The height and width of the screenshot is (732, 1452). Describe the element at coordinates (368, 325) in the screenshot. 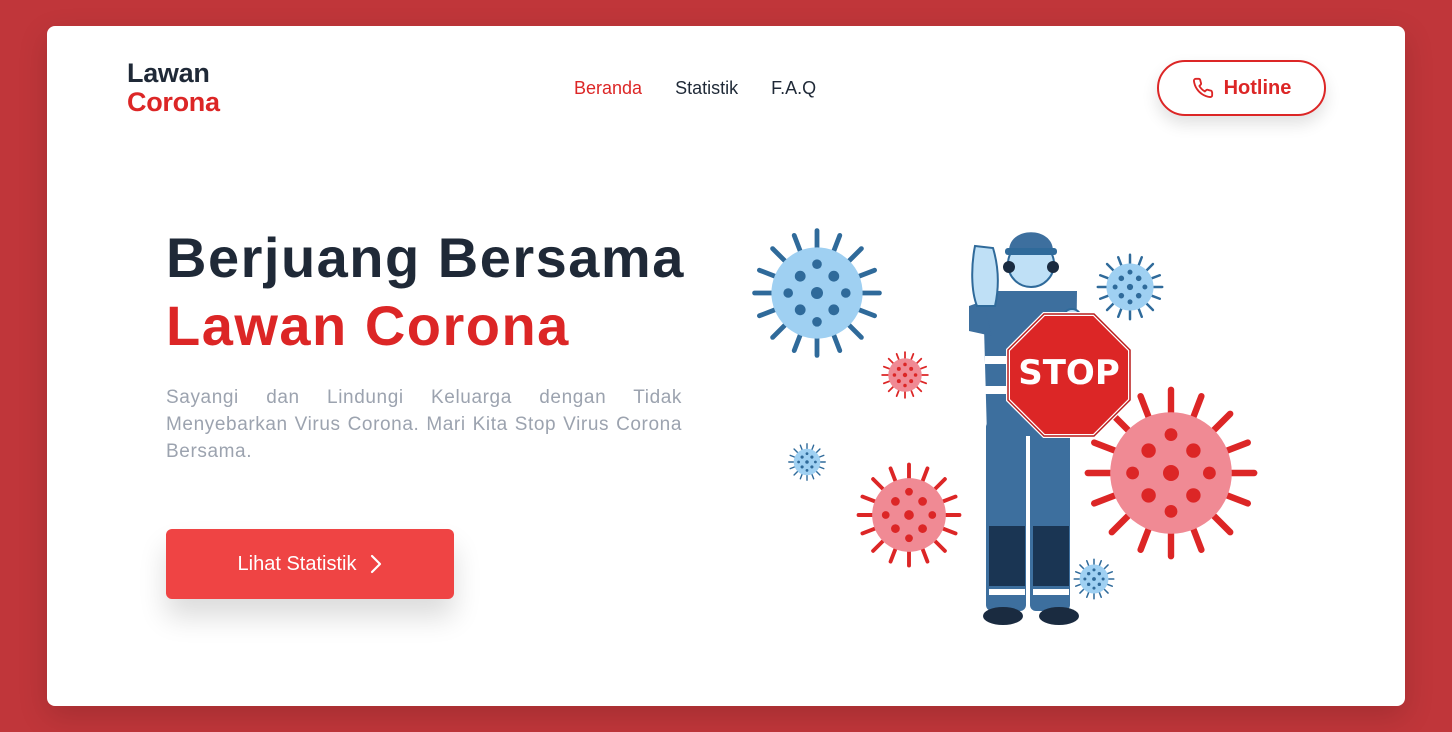

I see `hero-title-line-2: Lawan Corona` at that location.